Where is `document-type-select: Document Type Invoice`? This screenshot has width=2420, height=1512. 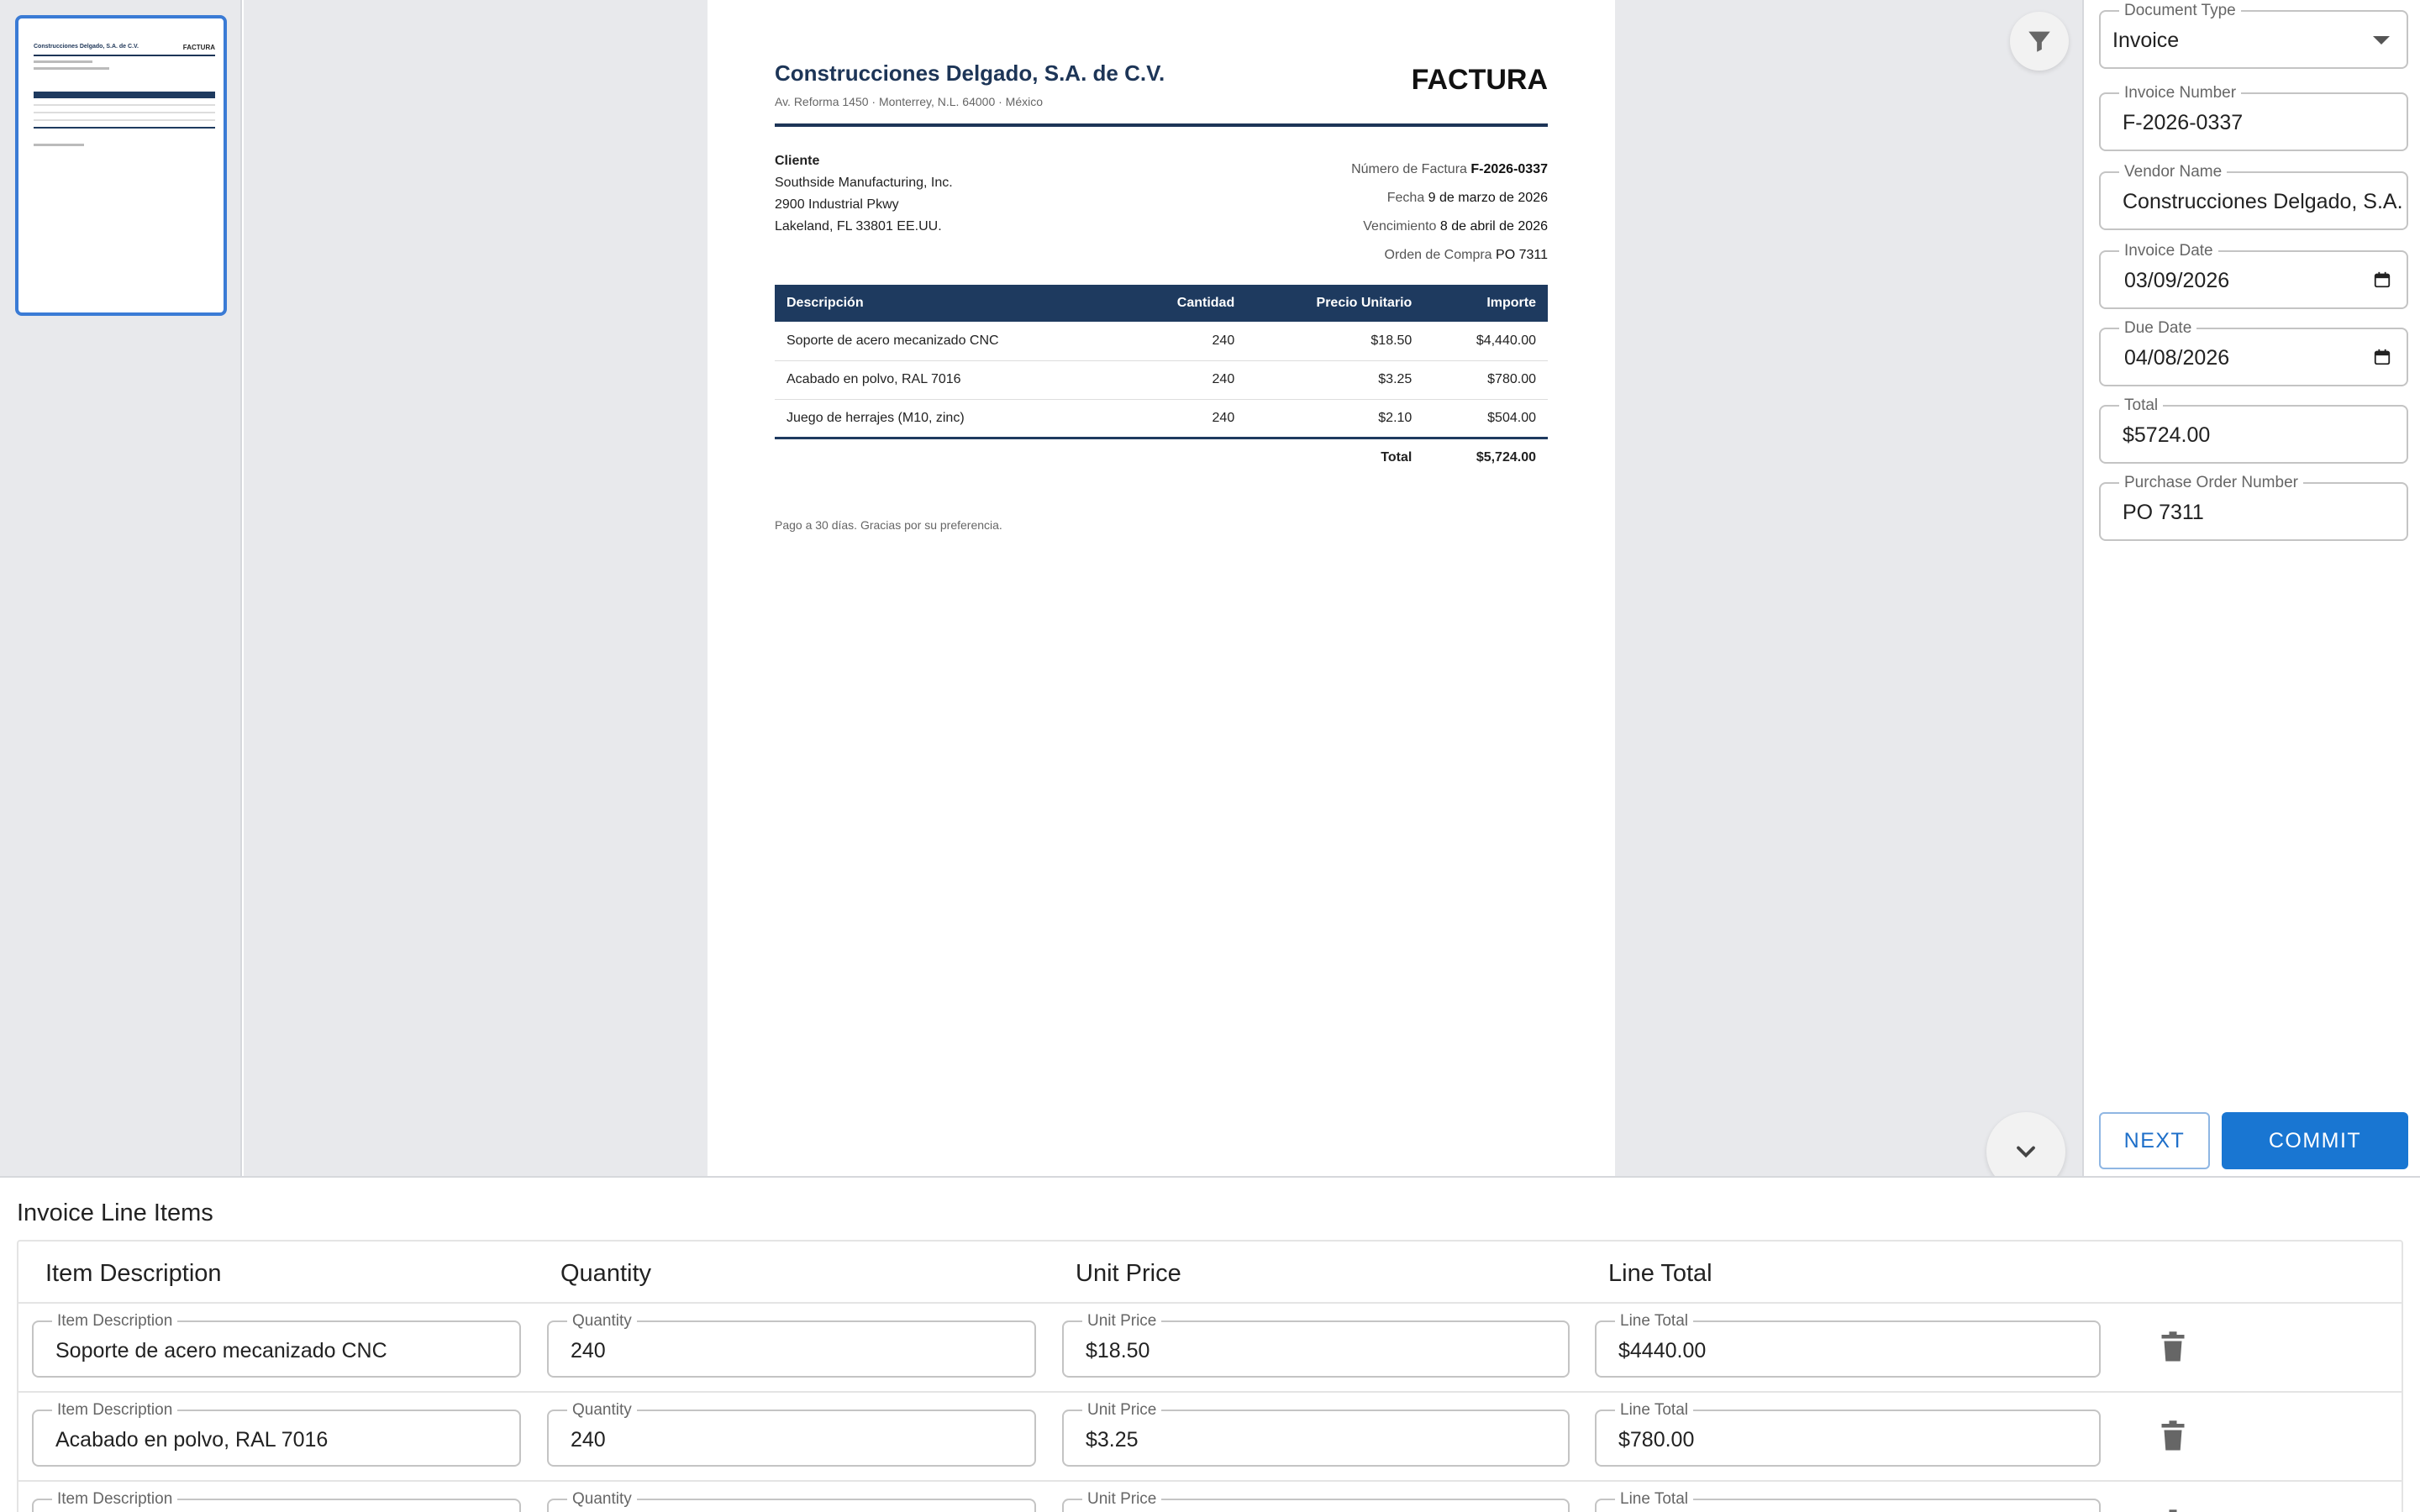
document-type-select: Document Type Invoice is located at coordinates (2253, 35).